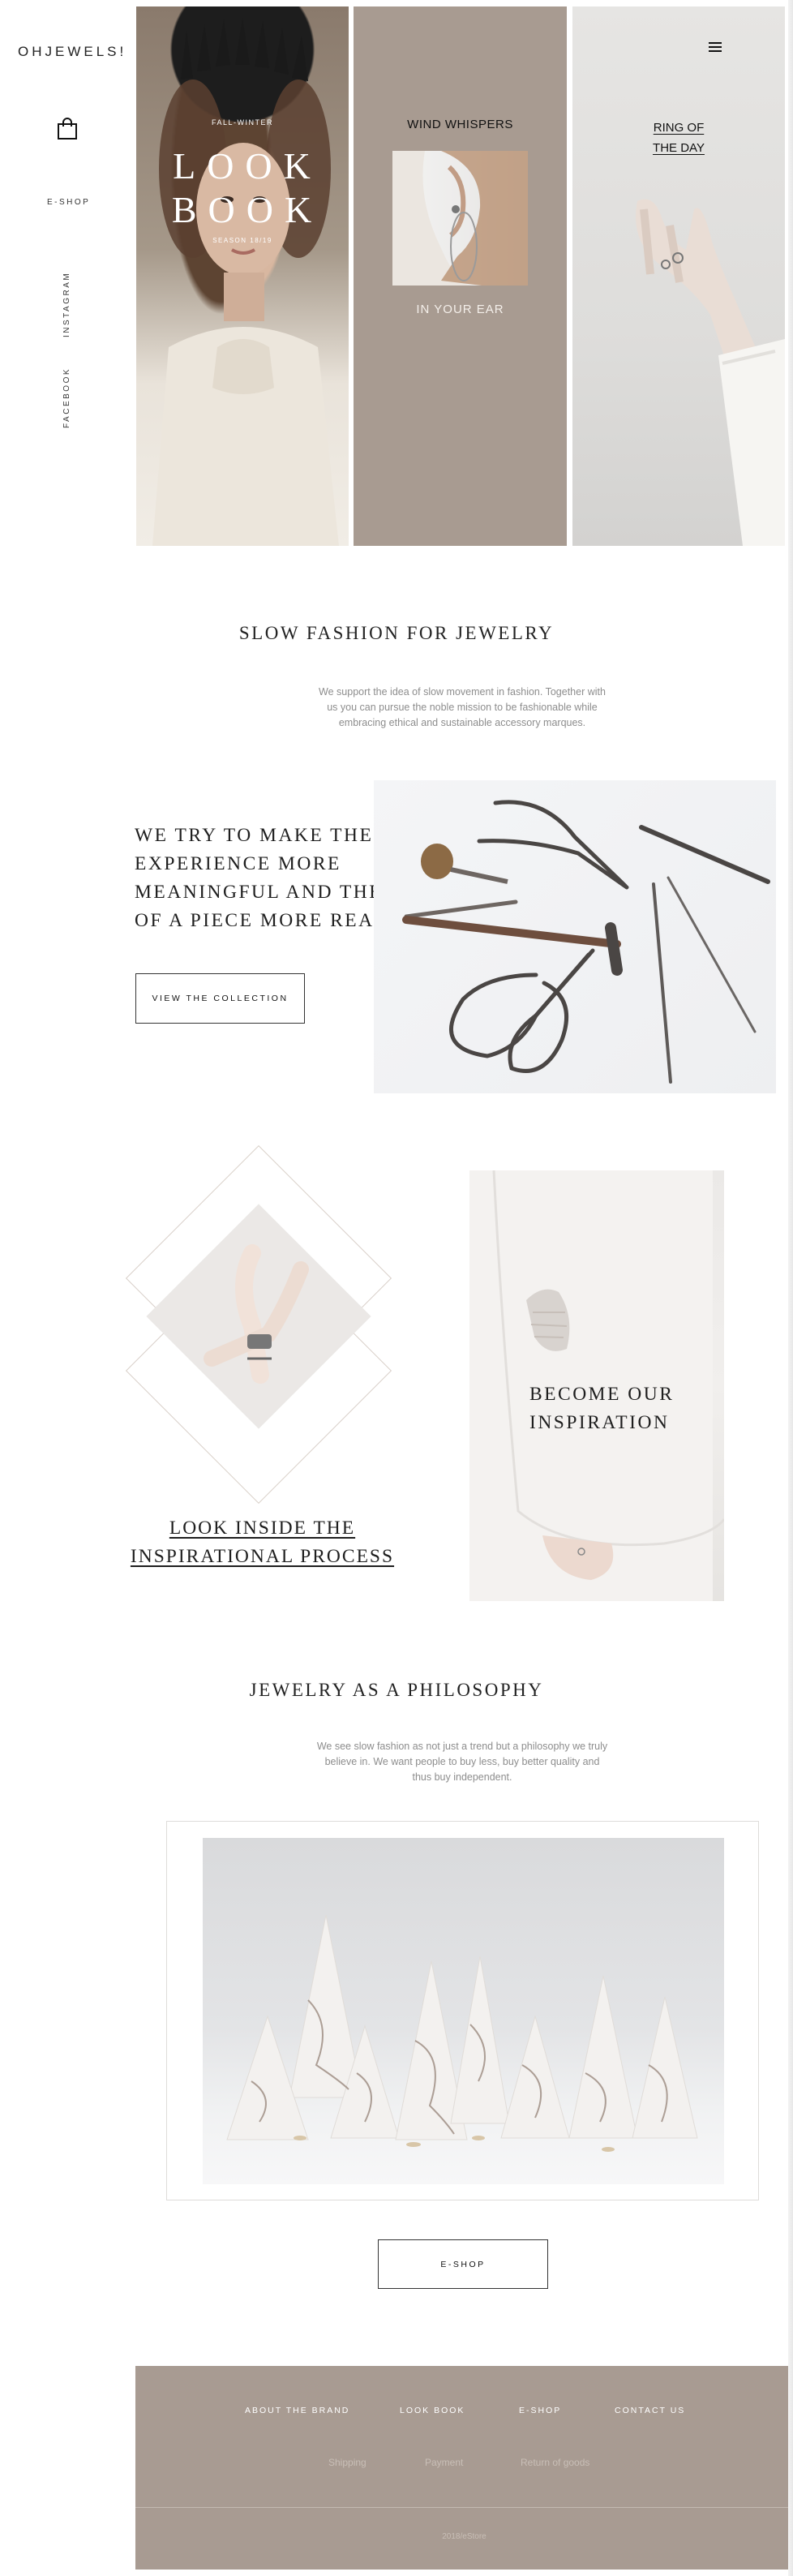  What do you see at coordinates (602, 1394) in the screenshot?
I see `become-inspiration-line-1: BECOME OUR` at bounding box center [602, 1394].